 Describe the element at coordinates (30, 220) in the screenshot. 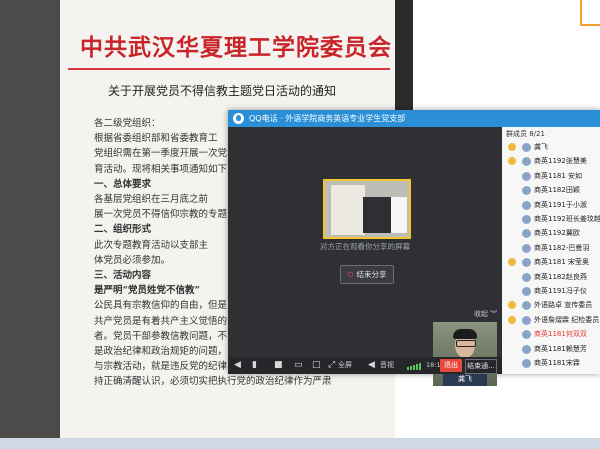

I see `photo-dark-margin` at that location.